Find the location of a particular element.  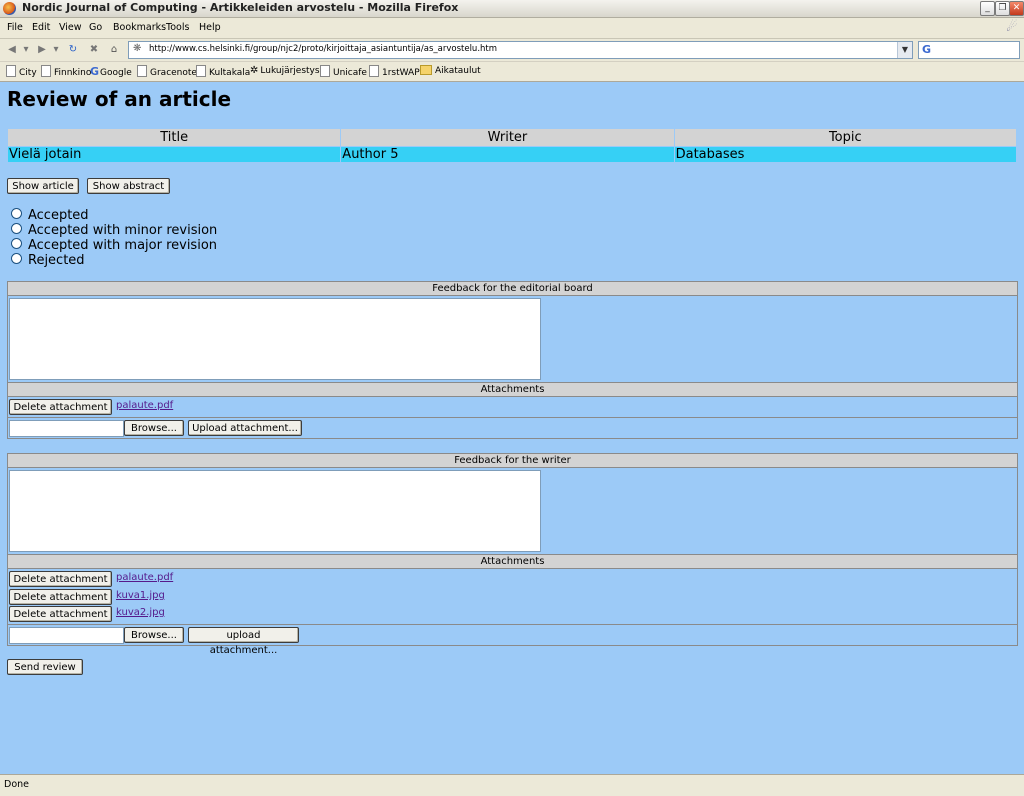

column-header-topic: Topic is located at coordinates (845, 137).